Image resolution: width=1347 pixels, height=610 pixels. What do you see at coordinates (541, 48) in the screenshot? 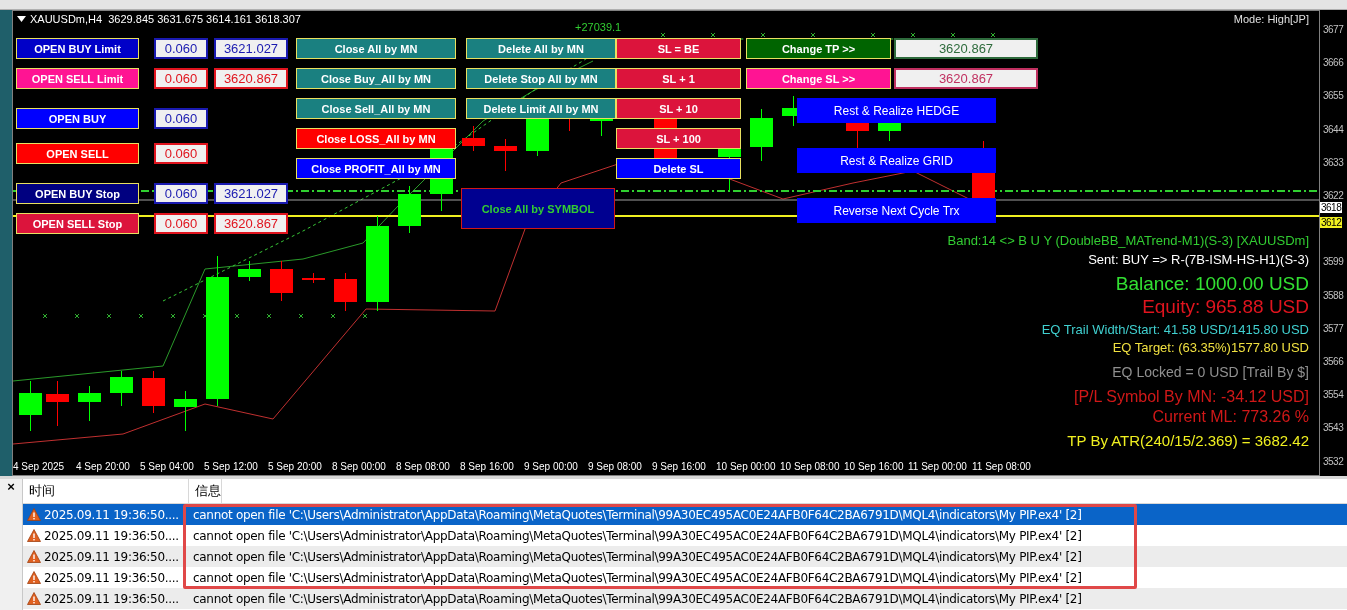
I see `action-button: Delete All by MN` at bounding box center [541, 48].